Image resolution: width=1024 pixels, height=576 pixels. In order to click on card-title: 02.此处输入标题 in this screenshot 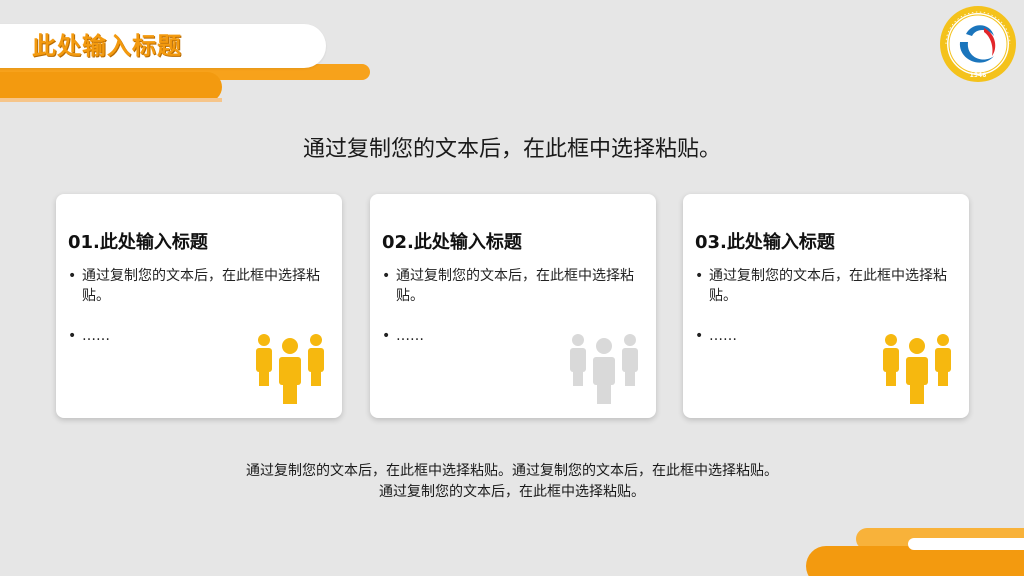, I will do `click(452, 242)`.